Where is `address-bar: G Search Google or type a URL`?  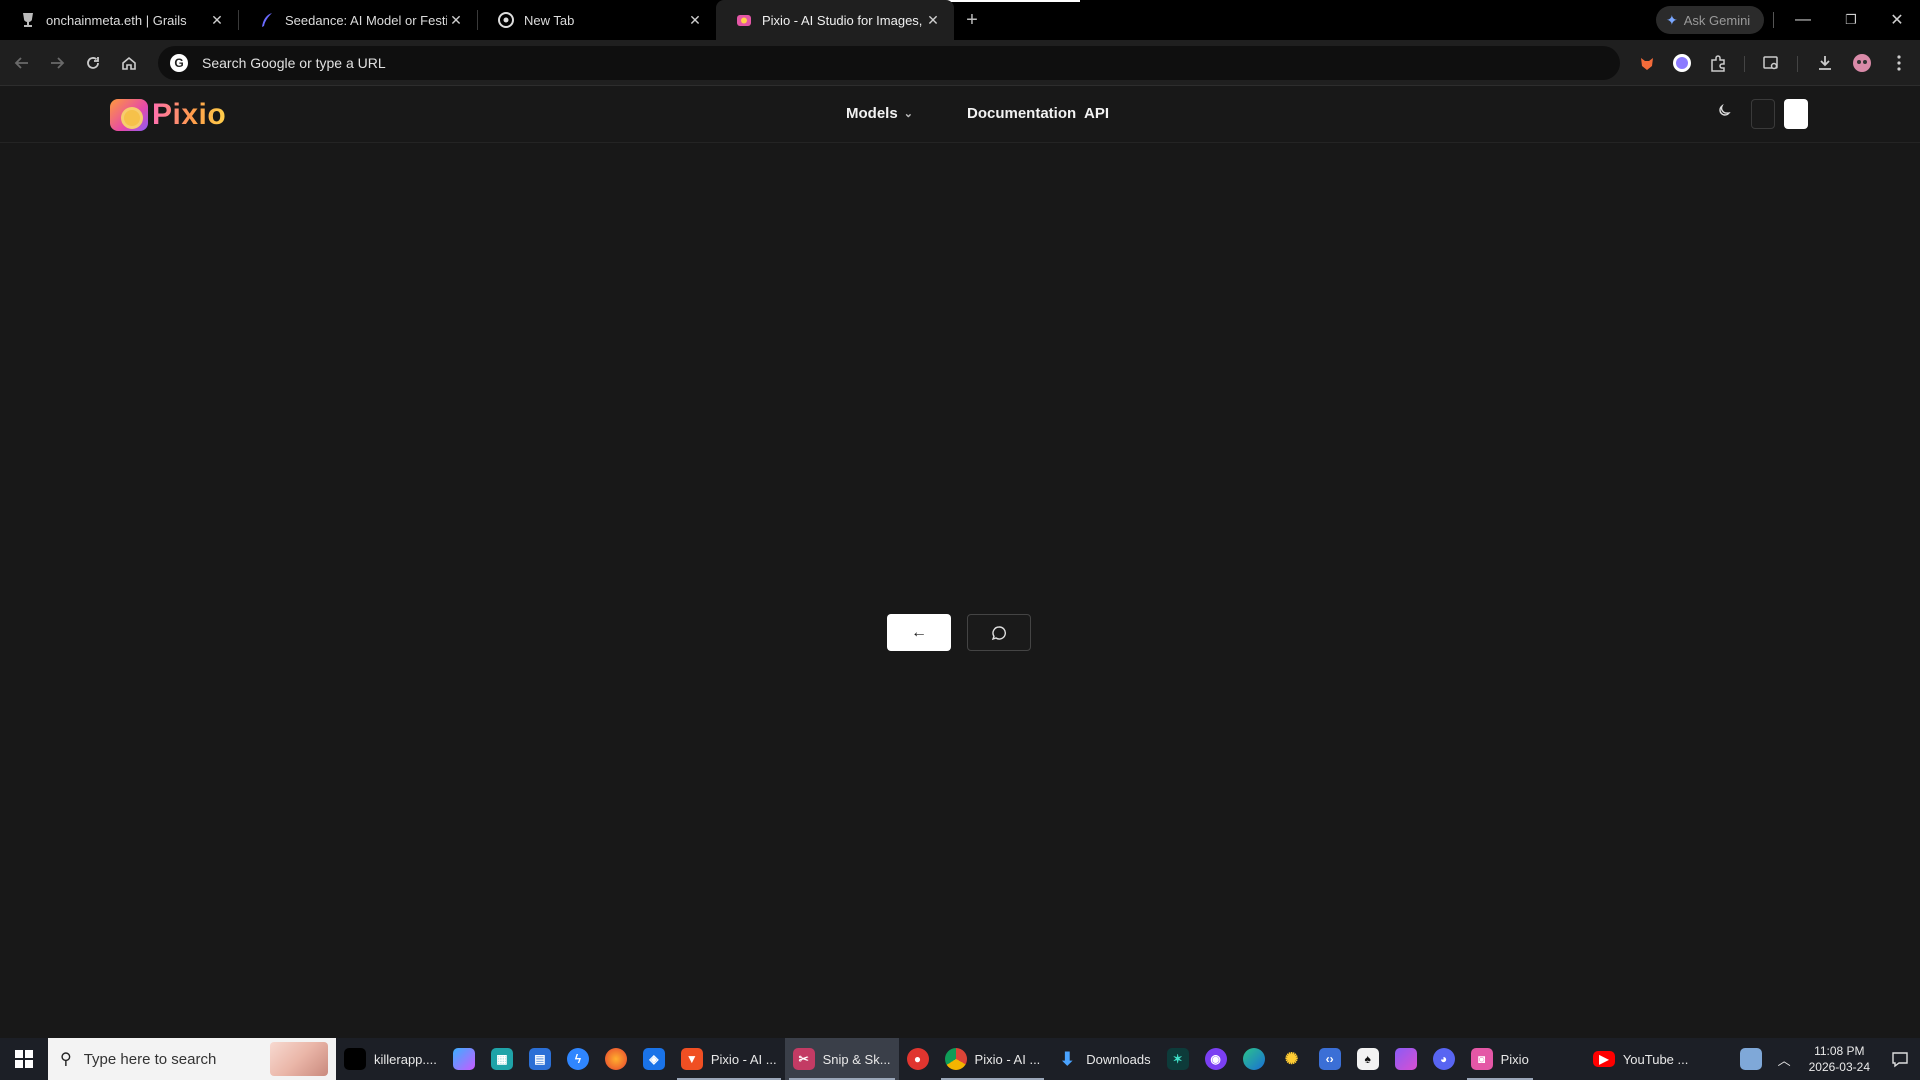
address-bar: G Search Google or type a URL is located at coordinates (889, 63).